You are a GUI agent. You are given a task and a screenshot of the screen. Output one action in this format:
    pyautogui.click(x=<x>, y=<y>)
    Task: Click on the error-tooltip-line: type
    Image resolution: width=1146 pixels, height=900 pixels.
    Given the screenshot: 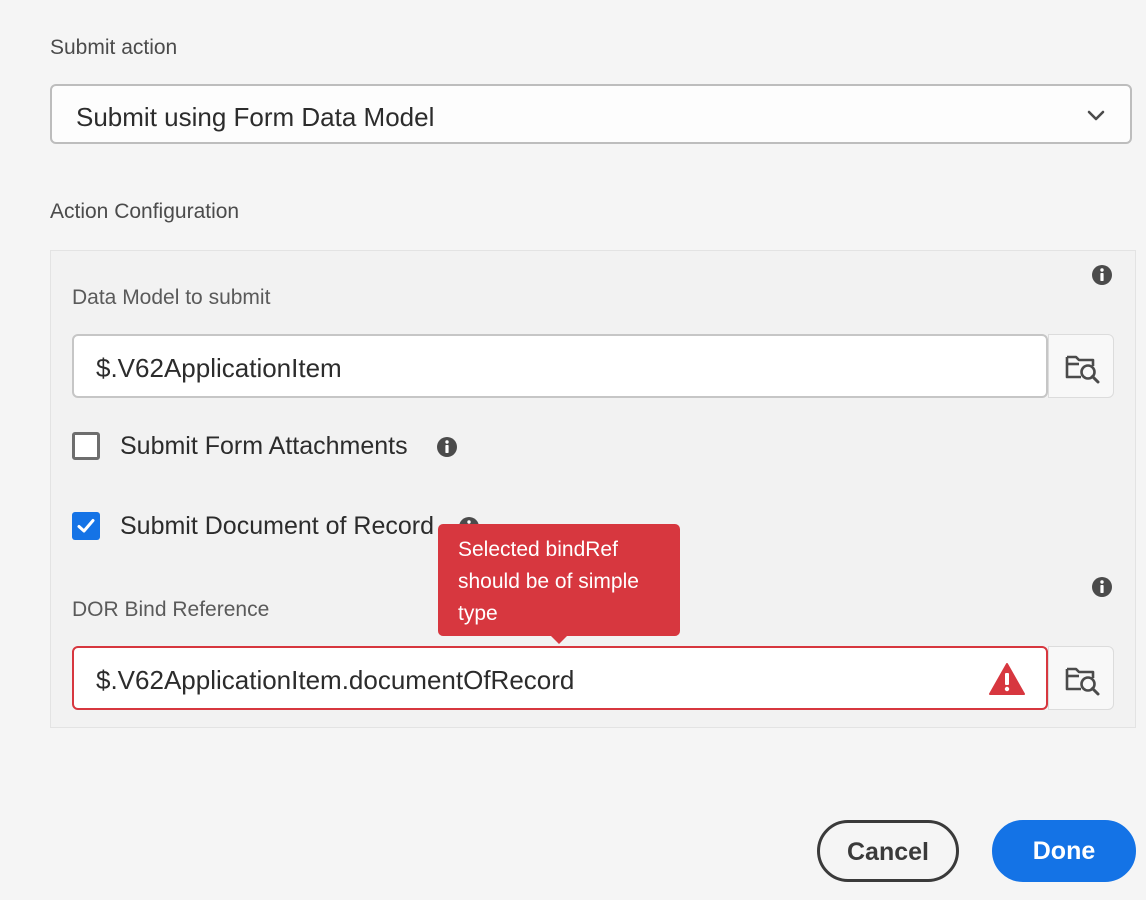 What is the action you would take?
    pyautogui.click(x=478, y=613)
    